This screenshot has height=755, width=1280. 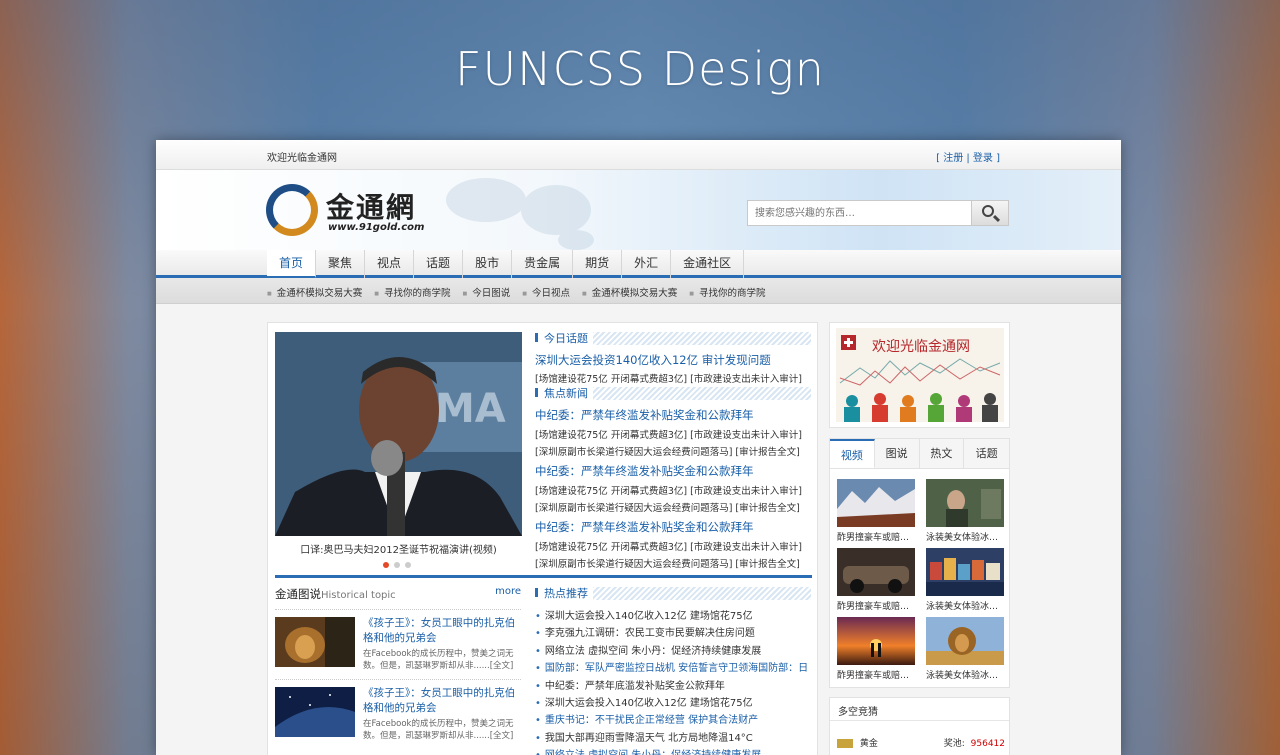 I want to click on hot-pick-item: 中纪委：严禁年底滥发补贴奖金公款拜年, so click(x=674, y=684).